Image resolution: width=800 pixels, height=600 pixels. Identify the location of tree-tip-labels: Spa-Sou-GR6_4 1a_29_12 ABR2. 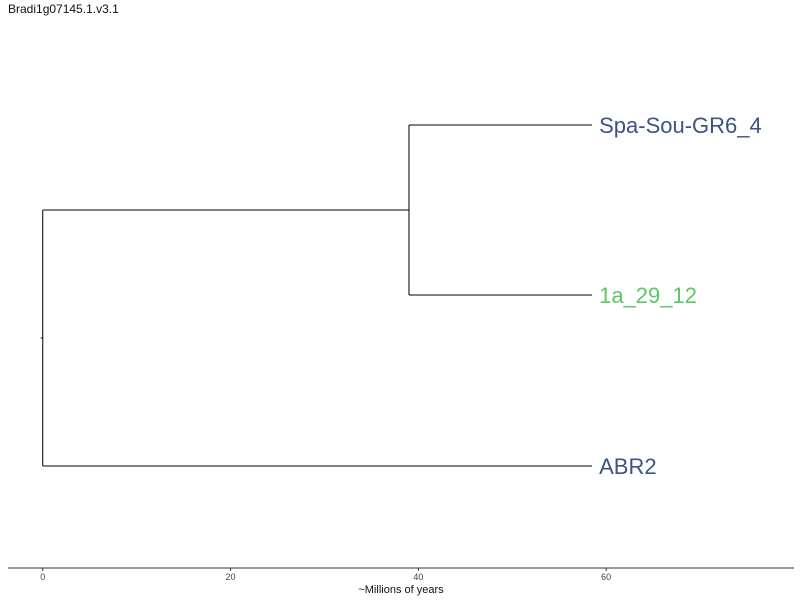
(680, 296).